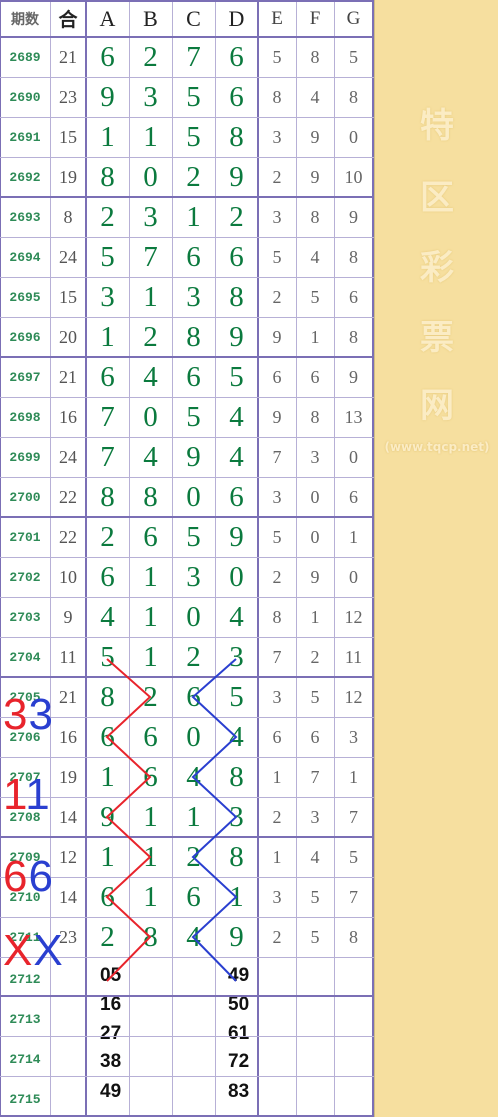  Describe the element at coordinates (437, 447) in the screenshot. I see `sidebar-url: (www.tqcp.net)` at that location.